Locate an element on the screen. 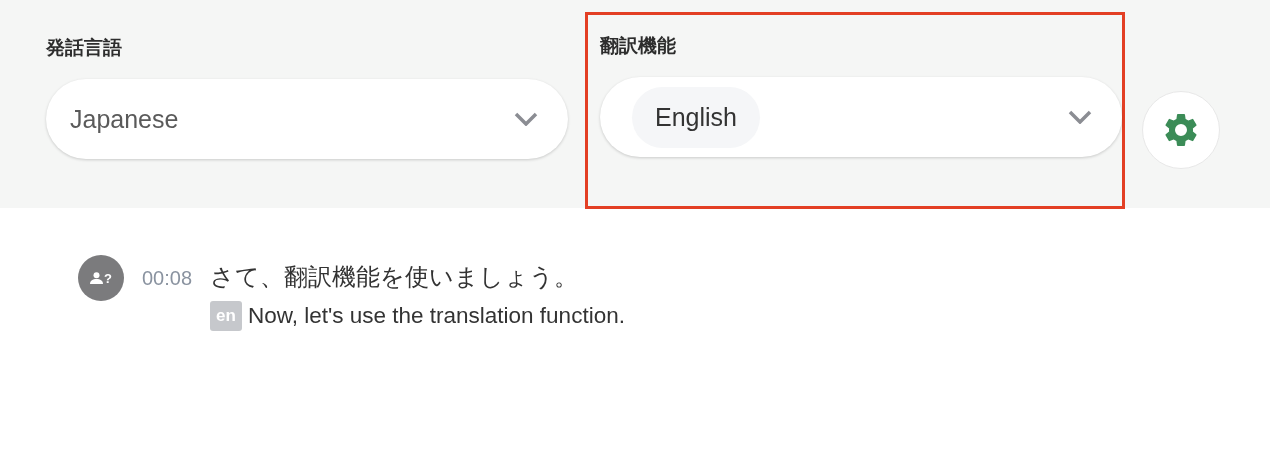 The width and height of the screenshot is (1270, 450). language-tag: en is located at coordinates (226, 316).